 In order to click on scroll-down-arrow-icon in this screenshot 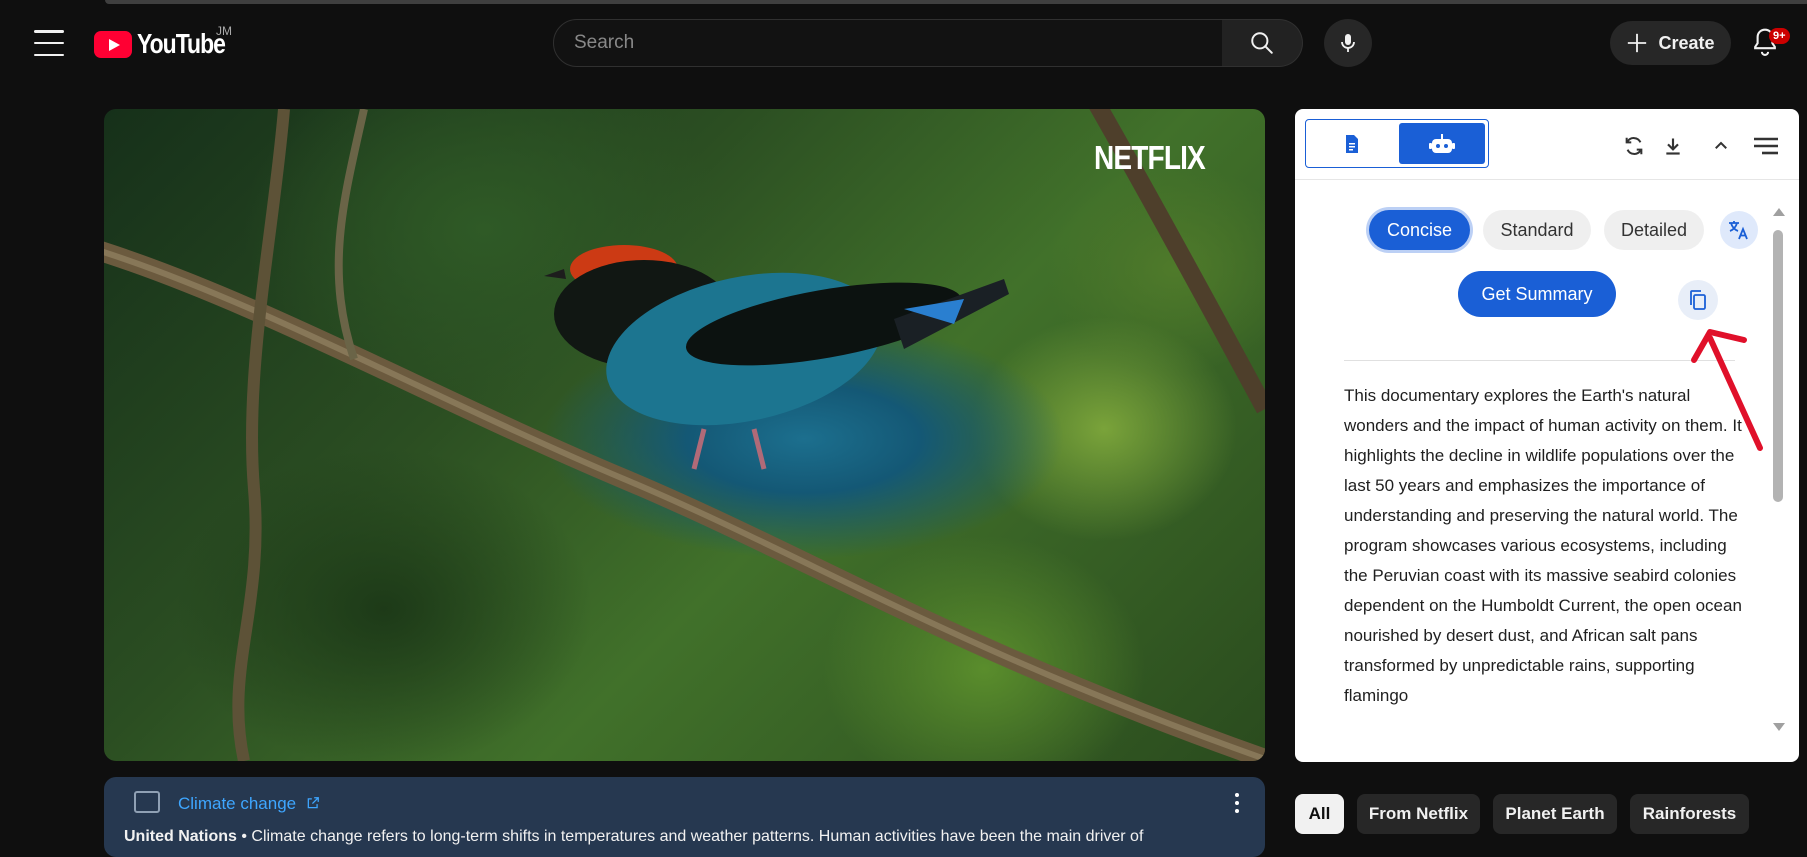, I will do `click(1779, 727)`.